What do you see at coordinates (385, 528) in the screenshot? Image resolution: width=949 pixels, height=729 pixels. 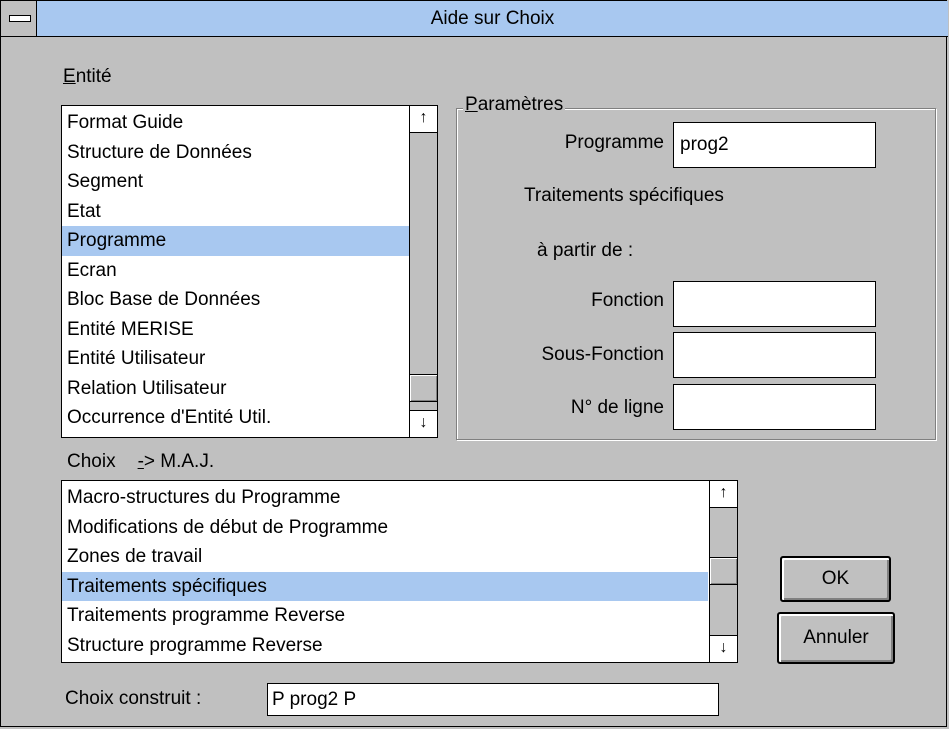 I see `choix-list-item: Modifications de début de Programme` at bounding box center [385, 528].